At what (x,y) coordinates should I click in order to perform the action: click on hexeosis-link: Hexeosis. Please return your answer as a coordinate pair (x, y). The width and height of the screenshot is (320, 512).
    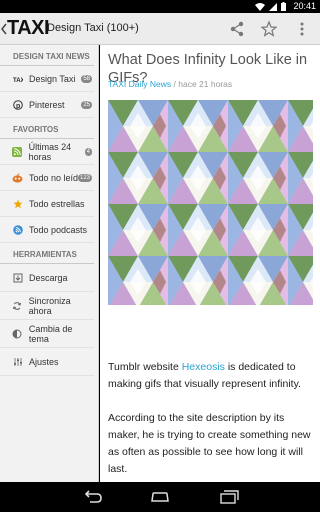
    Looking at the image, I should click on (203, 367).